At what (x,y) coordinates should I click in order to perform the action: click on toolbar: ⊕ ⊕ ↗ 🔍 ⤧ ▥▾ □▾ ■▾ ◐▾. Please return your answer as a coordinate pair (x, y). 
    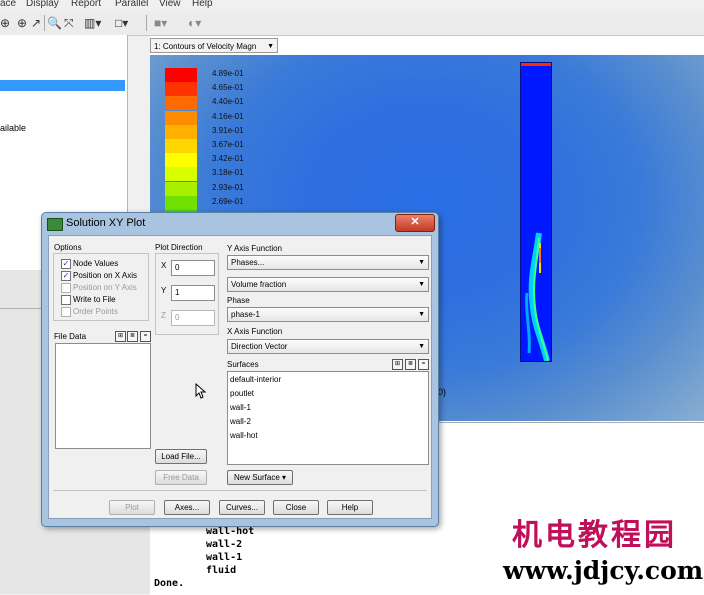
    Looking at the image, I should click on (352, 23).